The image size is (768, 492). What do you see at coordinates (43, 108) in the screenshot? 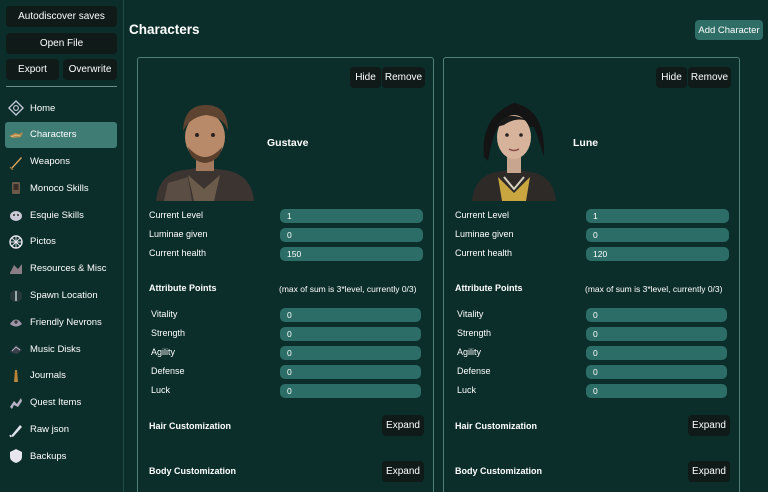
I see `sidebar-item-label: Home` at bounding box center [43, 108].